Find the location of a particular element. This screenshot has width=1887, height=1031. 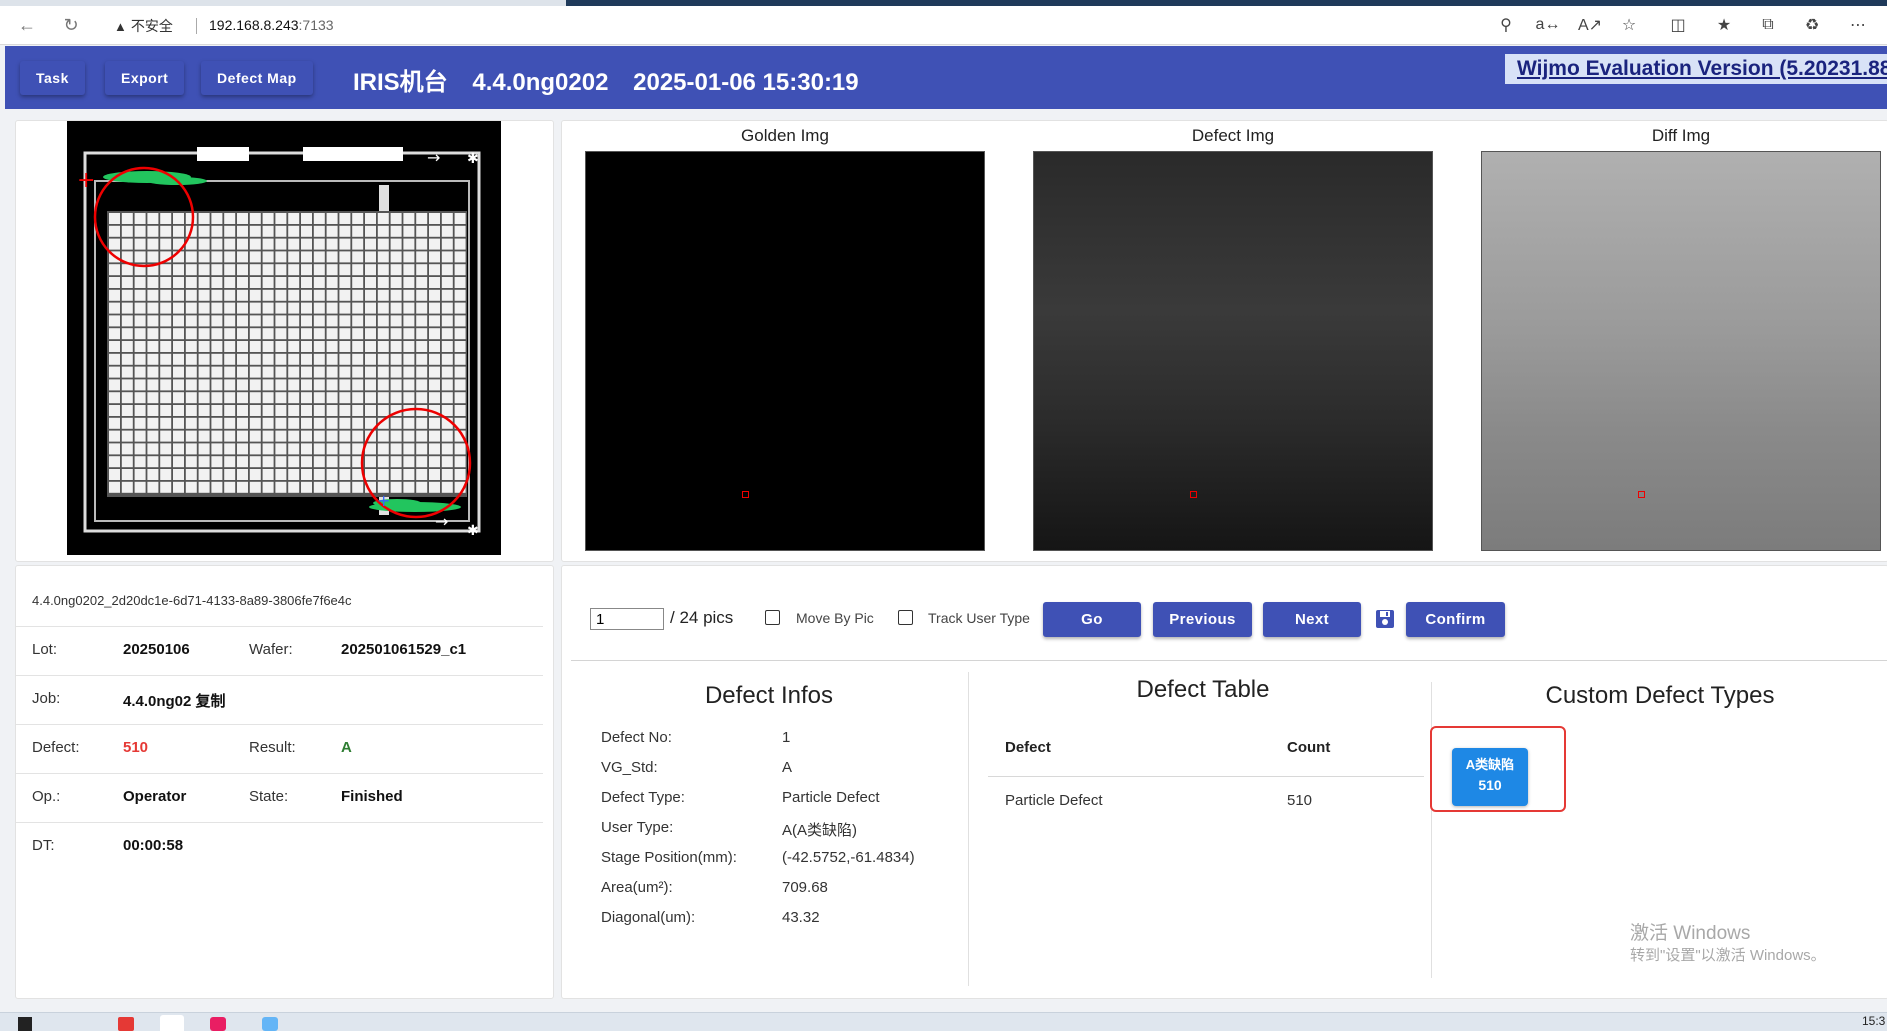

go-button: Go is located at coordinates (1092, 619).